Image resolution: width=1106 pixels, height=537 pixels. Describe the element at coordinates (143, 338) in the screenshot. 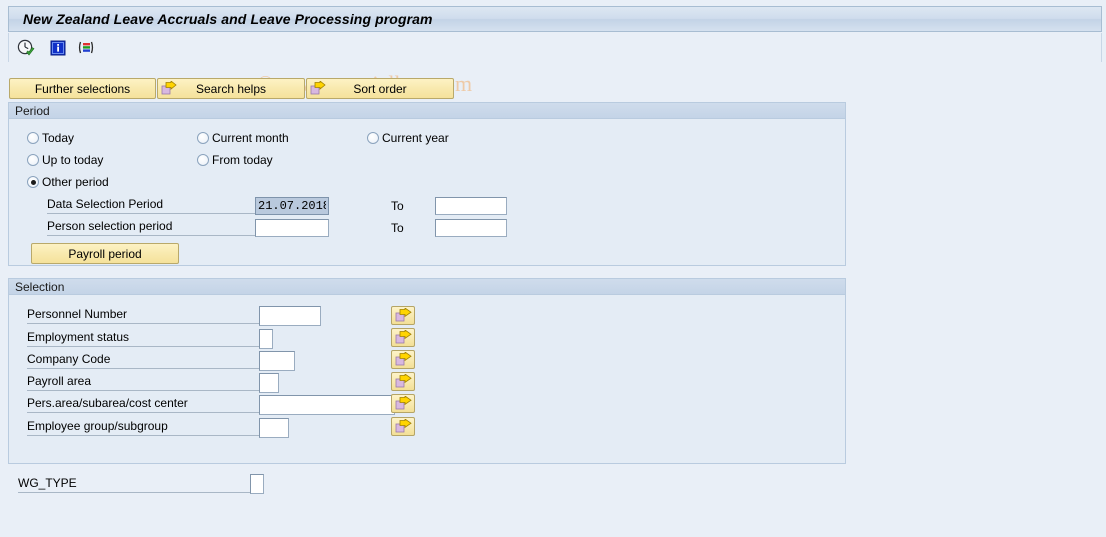

I see `employment-status-label: Employment status` at that location.